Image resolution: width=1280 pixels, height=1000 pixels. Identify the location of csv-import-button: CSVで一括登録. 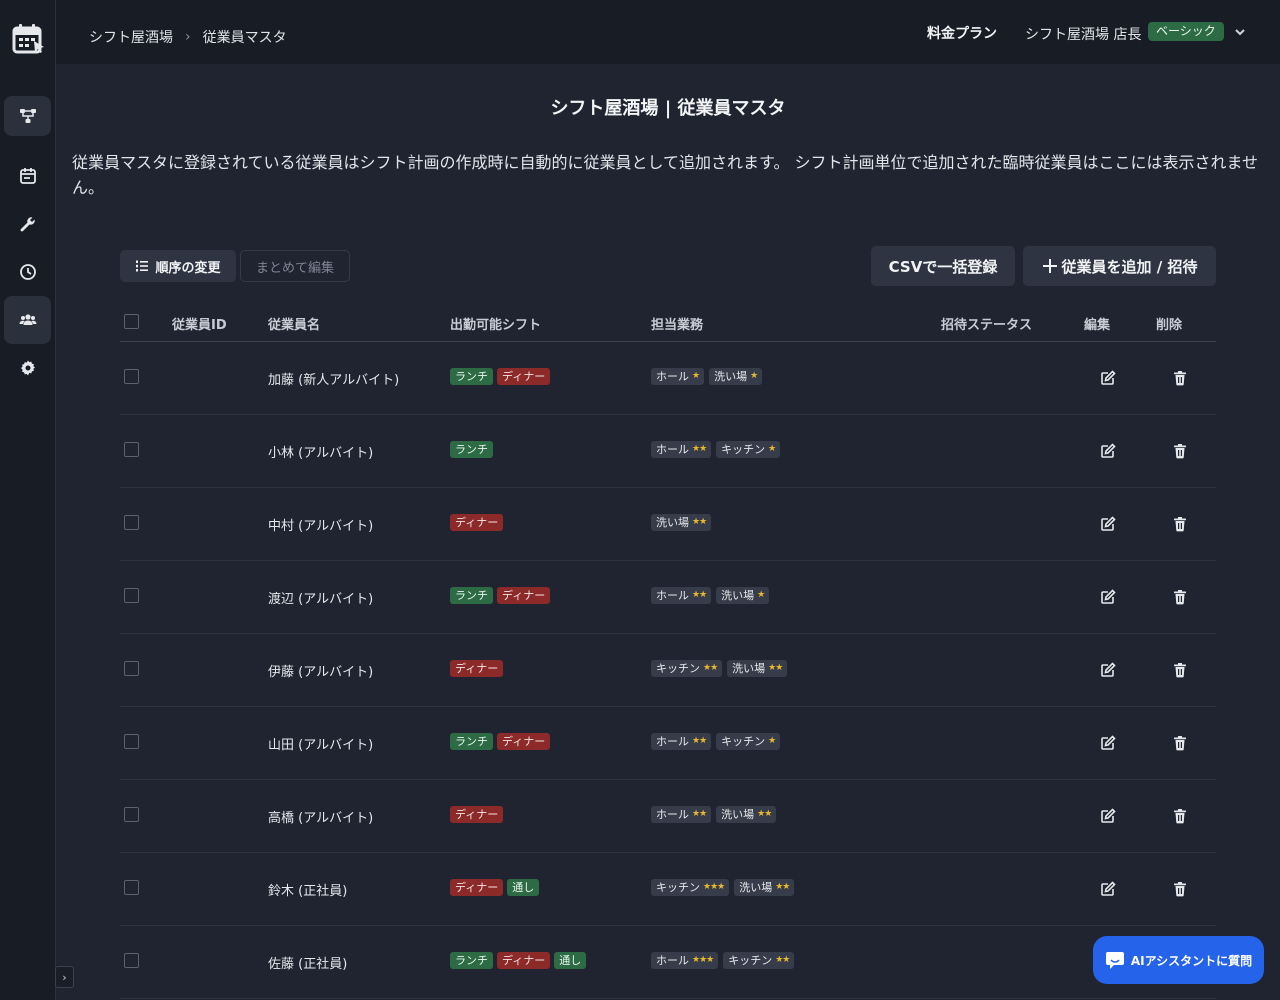
(943, 266).